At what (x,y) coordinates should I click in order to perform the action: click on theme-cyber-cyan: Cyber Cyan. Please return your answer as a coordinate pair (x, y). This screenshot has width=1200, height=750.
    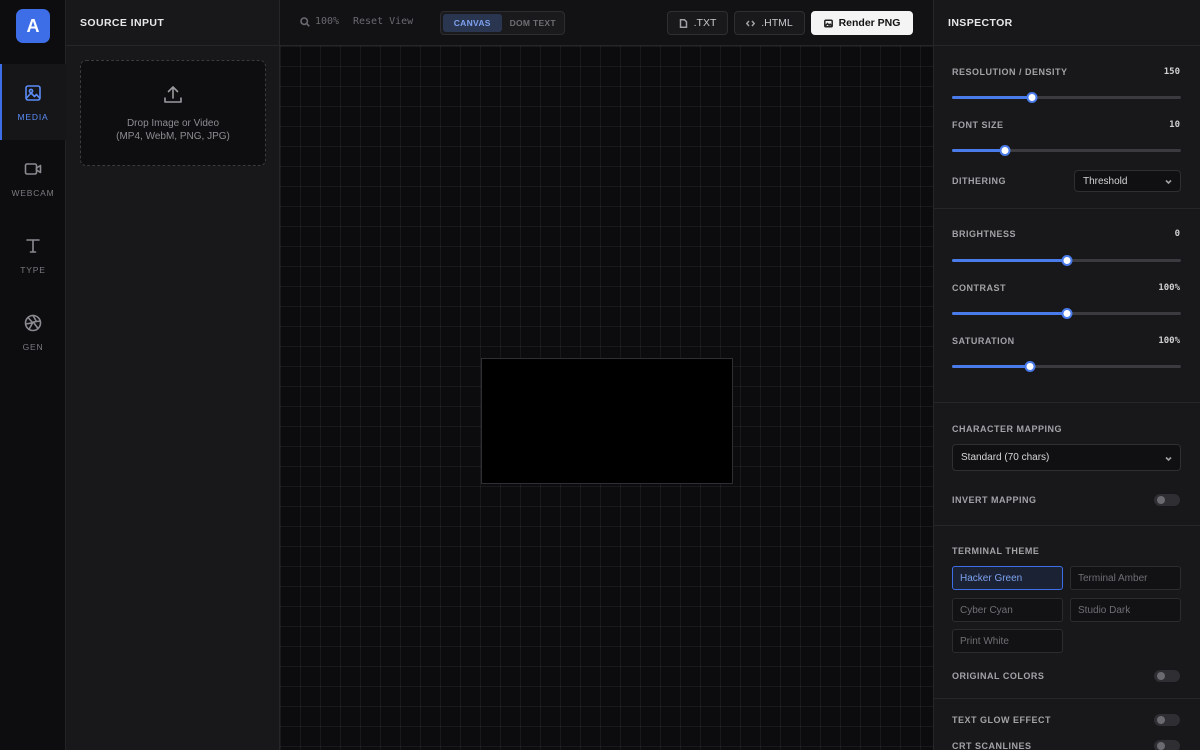
    Looking at the image, I should click on (1007, 610).